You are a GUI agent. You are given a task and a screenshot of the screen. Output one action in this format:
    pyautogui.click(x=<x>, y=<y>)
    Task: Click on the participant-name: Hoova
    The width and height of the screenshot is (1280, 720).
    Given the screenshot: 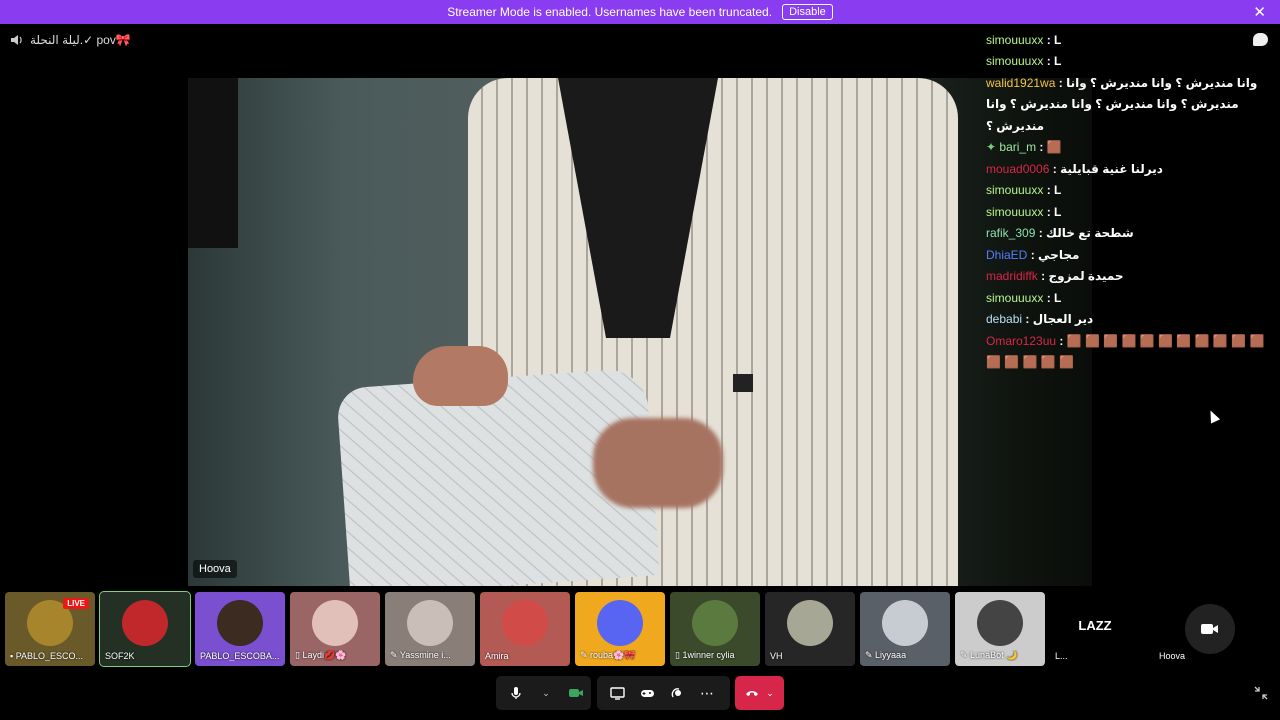 What is the action you would take?
    pyautogui.click(x=1172, y=656)
    